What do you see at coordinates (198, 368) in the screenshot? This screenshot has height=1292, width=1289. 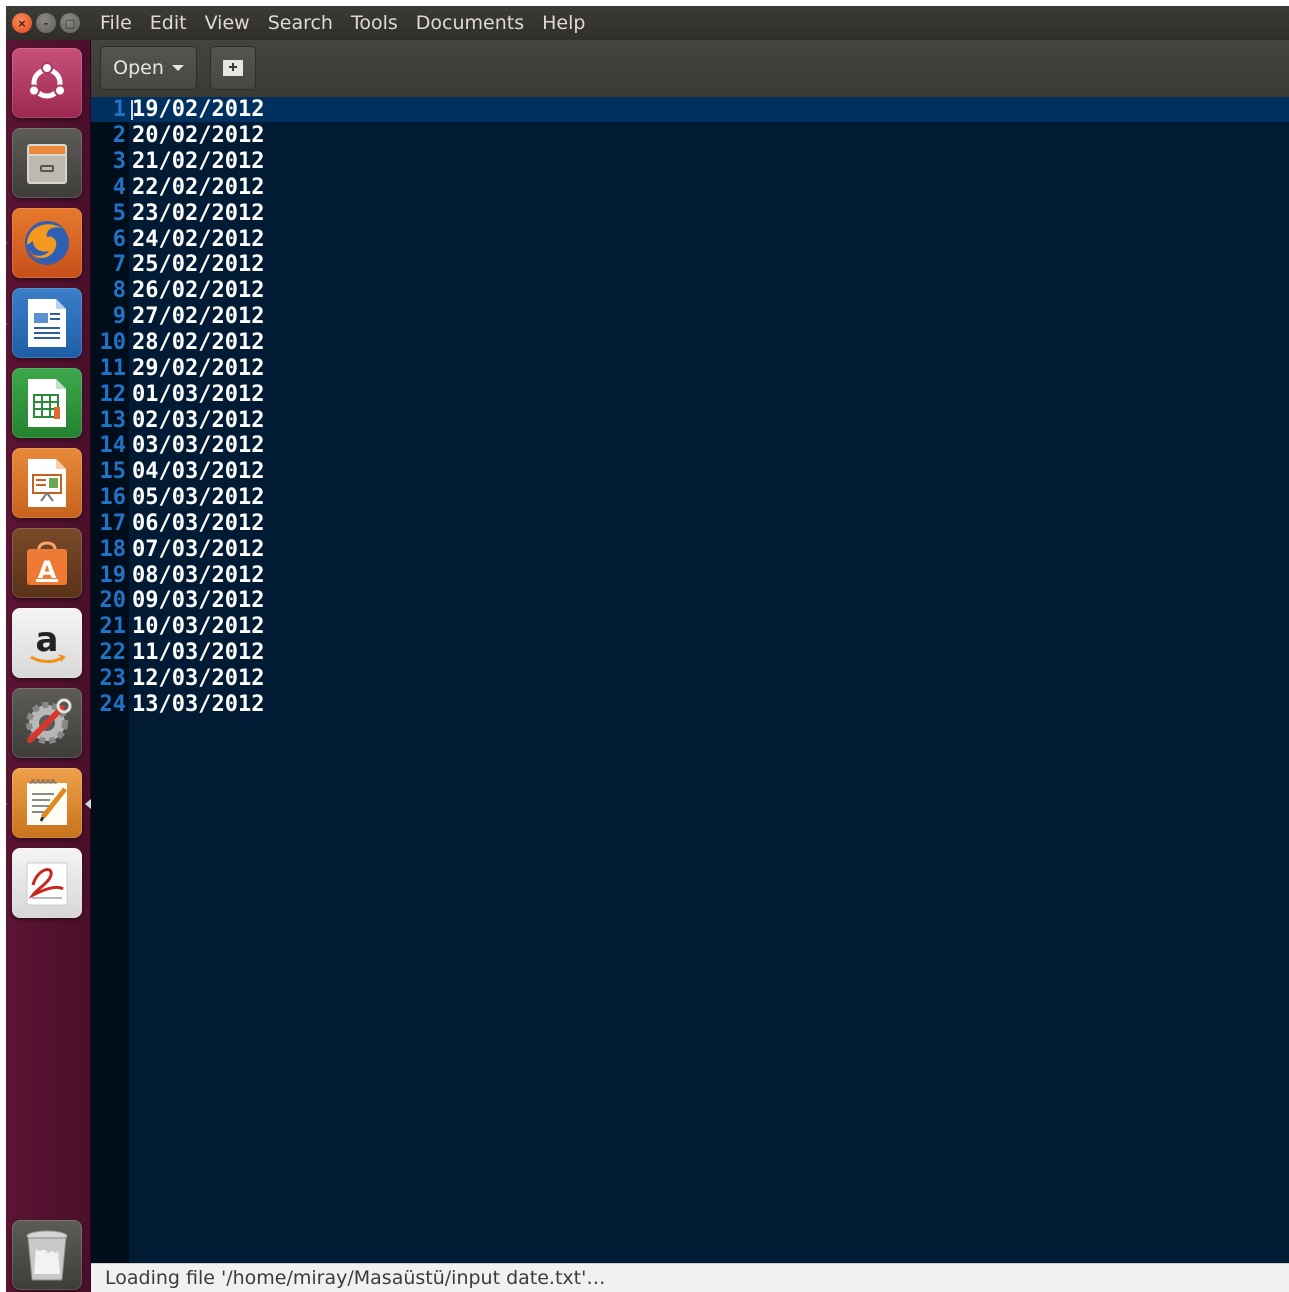 I see `line-text: 29/02/2012` at bounding box center [198, 368].